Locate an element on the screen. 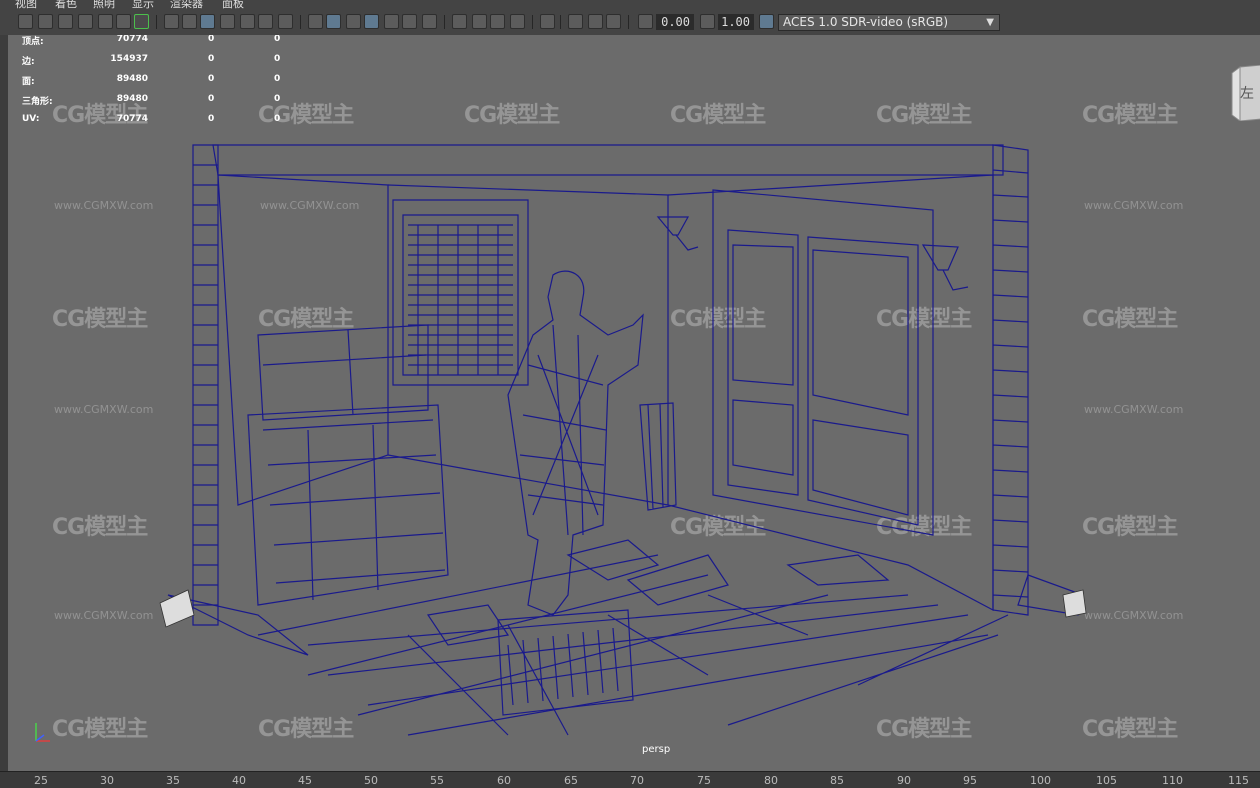 This screenshot has height=788, width=1260. back-wall-right is located at coordinates (830, 392).